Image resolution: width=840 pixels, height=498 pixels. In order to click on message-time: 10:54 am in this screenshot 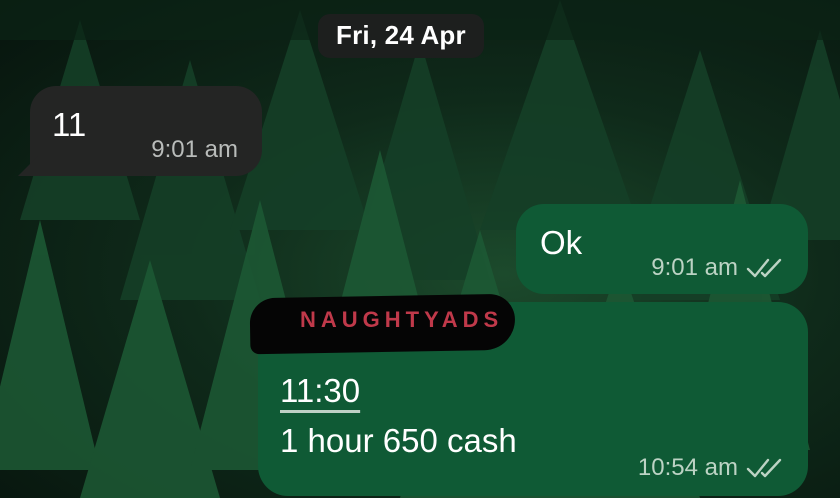, I will do `click(687, 467)`.